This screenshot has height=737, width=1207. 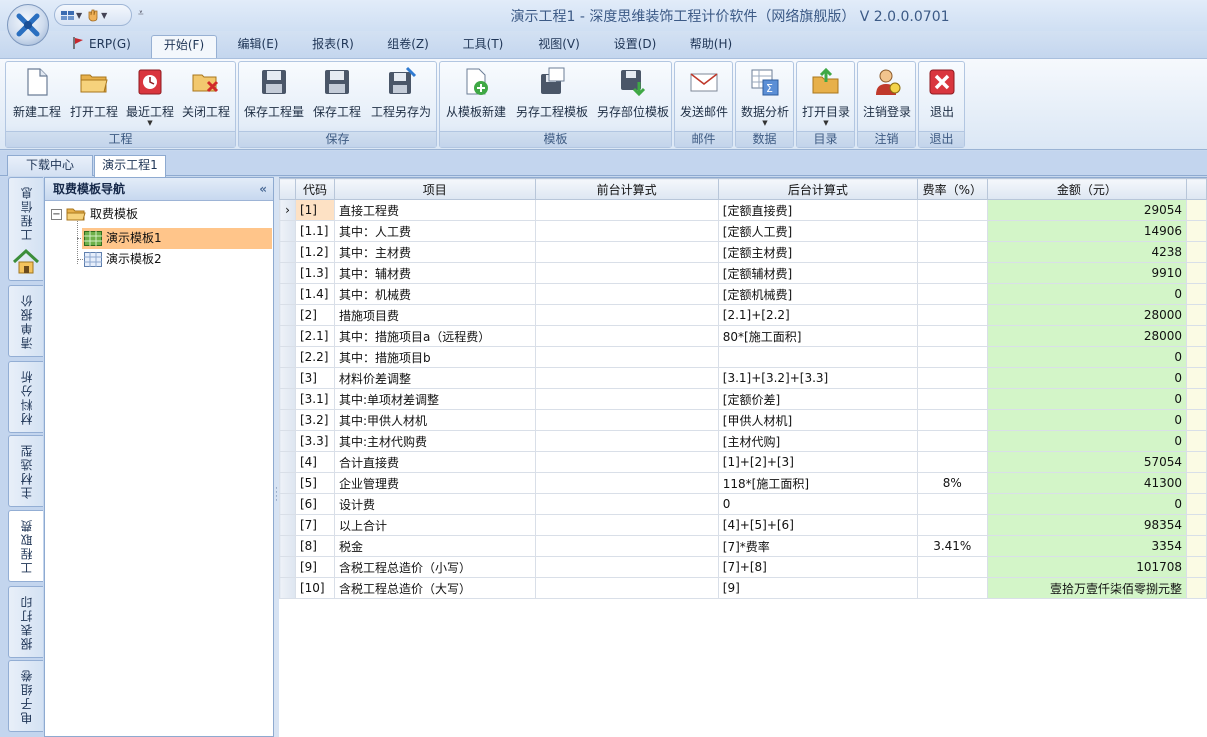 What do you see at coordinates (434, 441) in the screenshot?
I see `cell-item: 其中:主材代购费` at bounding box center [434, 441].